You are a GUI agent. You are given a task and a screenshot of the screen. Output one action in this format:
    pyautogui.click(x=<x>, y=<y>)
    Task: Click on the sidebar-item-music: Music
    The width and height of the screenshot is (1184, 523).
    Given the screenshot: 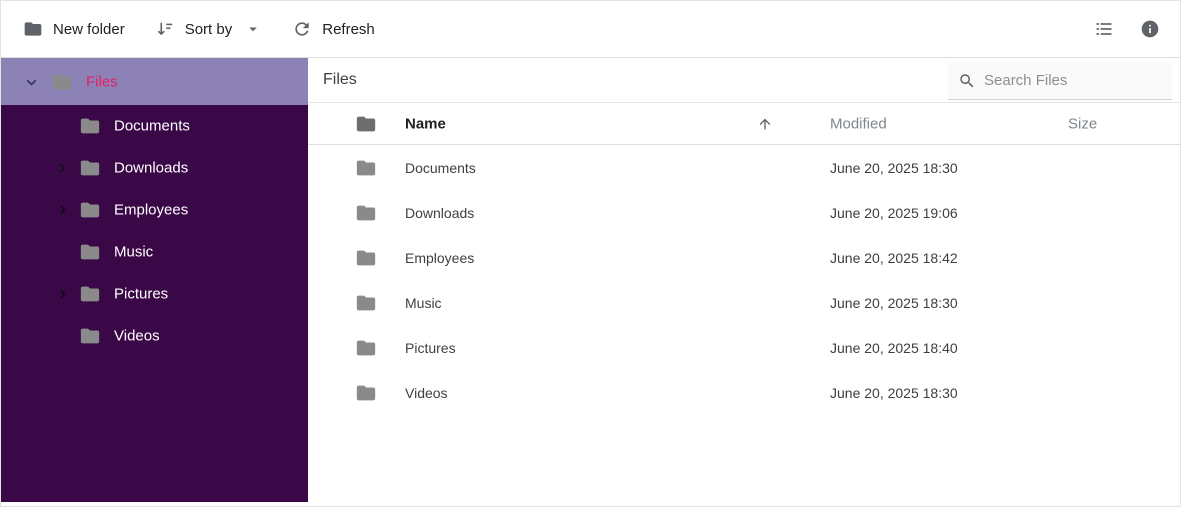 What is the action you would take?
    pyautogui.click(x=154, y=252)
    